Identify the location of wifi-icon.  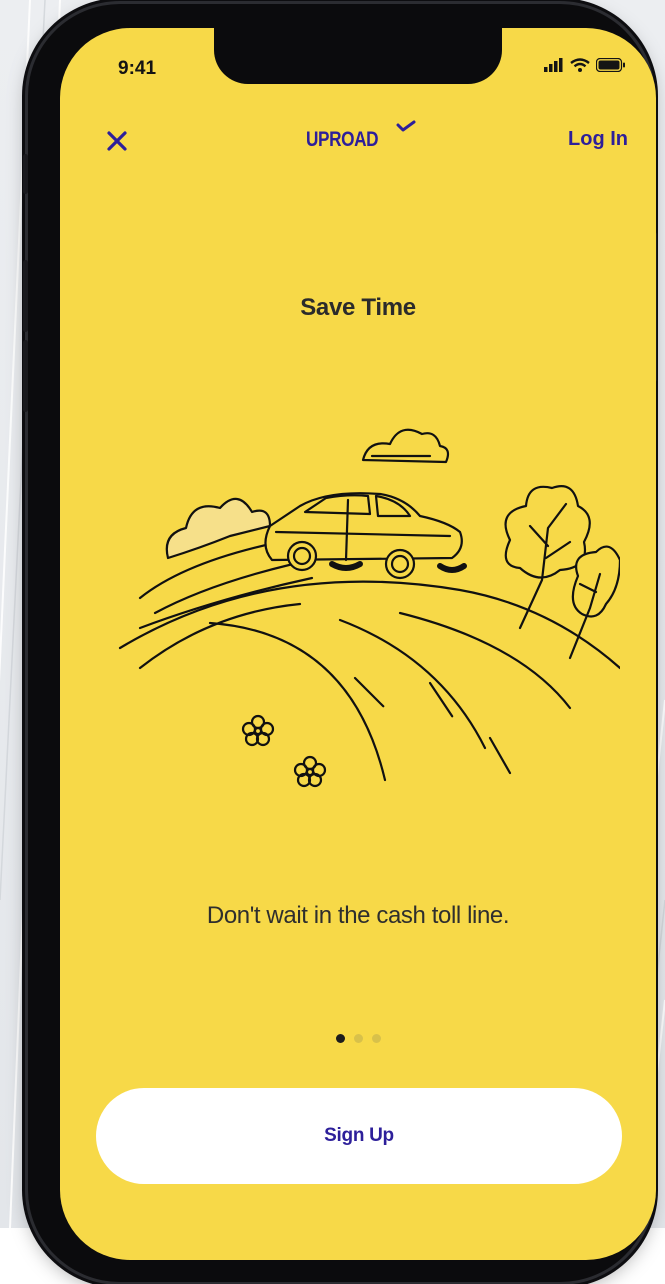
(580, 65).